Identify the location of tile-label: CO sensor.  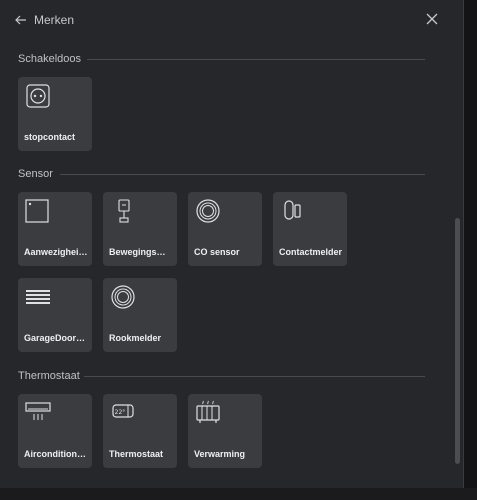
(217, 252).